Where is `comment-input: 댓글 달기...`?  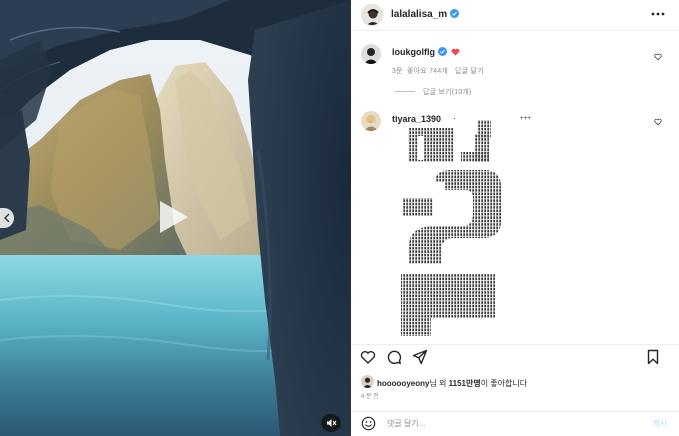
comment-input: 댓글 달기... is located at coordinates (406, 423).